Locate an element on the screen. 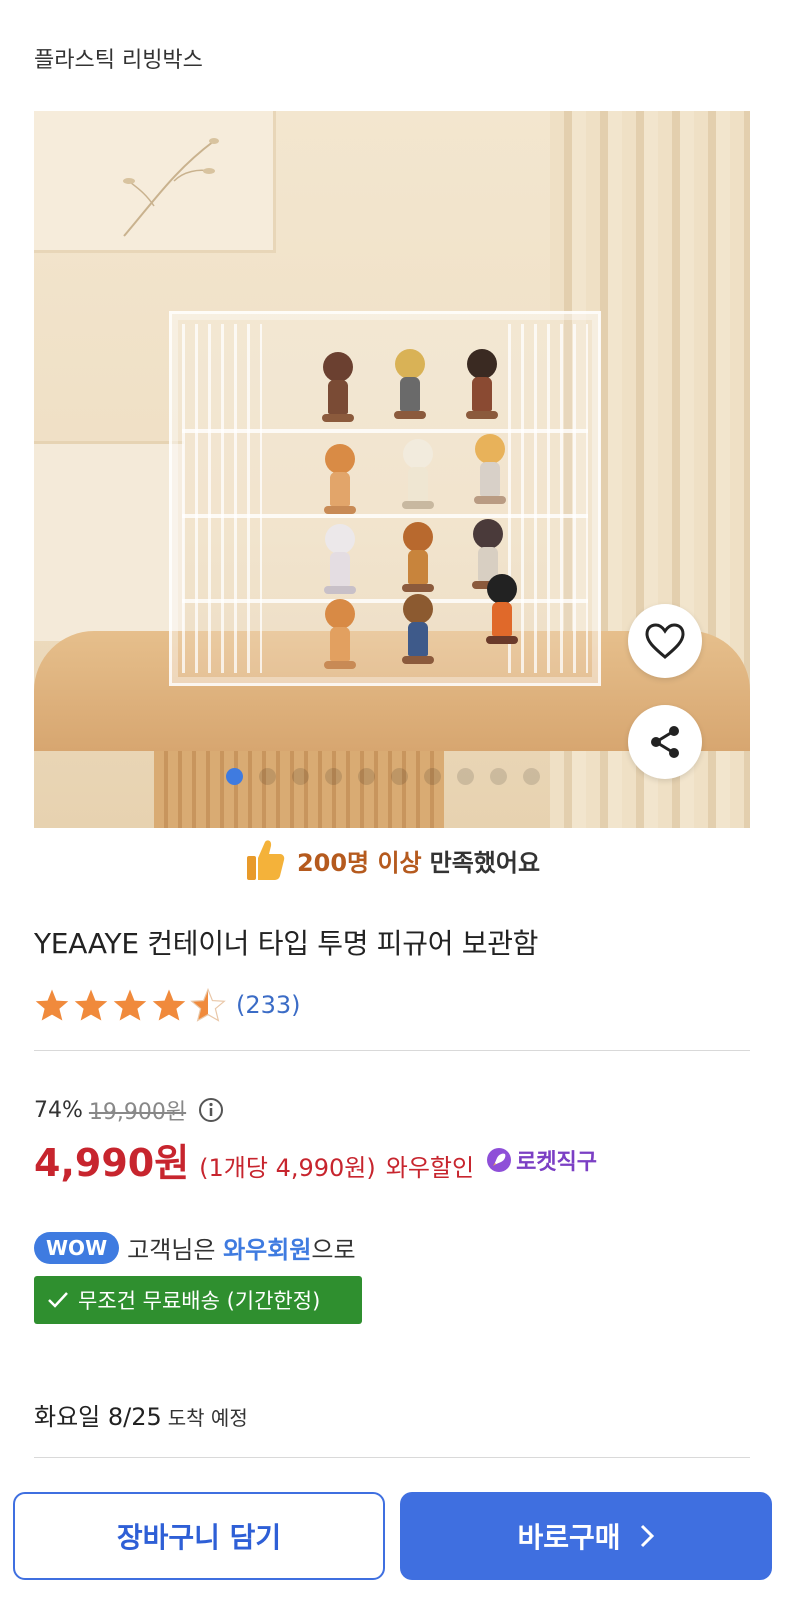  gallery-pagination is located at coordinates (383, 776).